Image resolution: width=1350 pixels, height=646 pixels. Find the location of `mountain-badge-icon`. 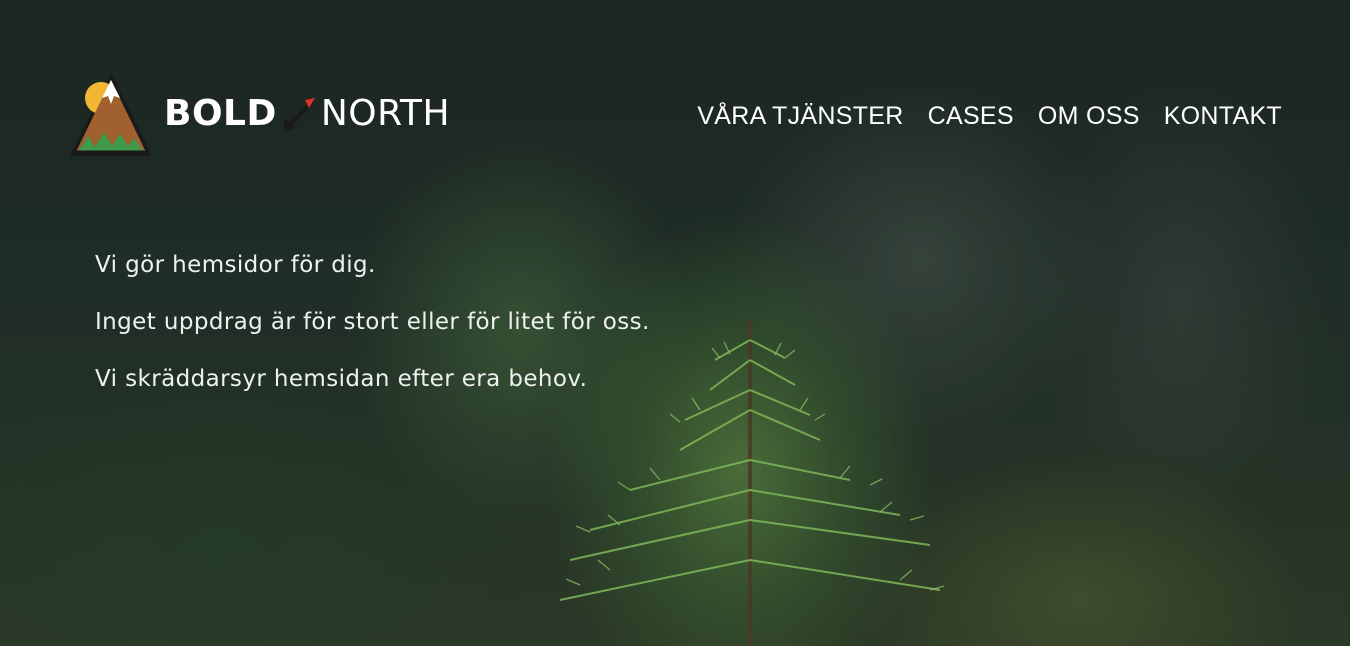

mountain-badge-icon is located at coordinates (111, 114).